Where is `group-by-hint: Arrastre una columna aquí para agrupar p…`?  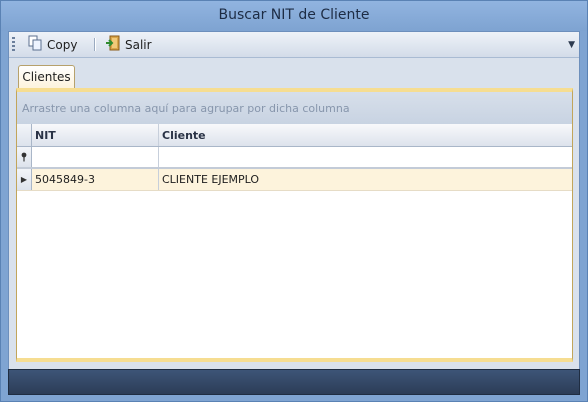
group-by-hint: Arrastre una columna aquí para agrupar p… is located at coordinates (186, 108).